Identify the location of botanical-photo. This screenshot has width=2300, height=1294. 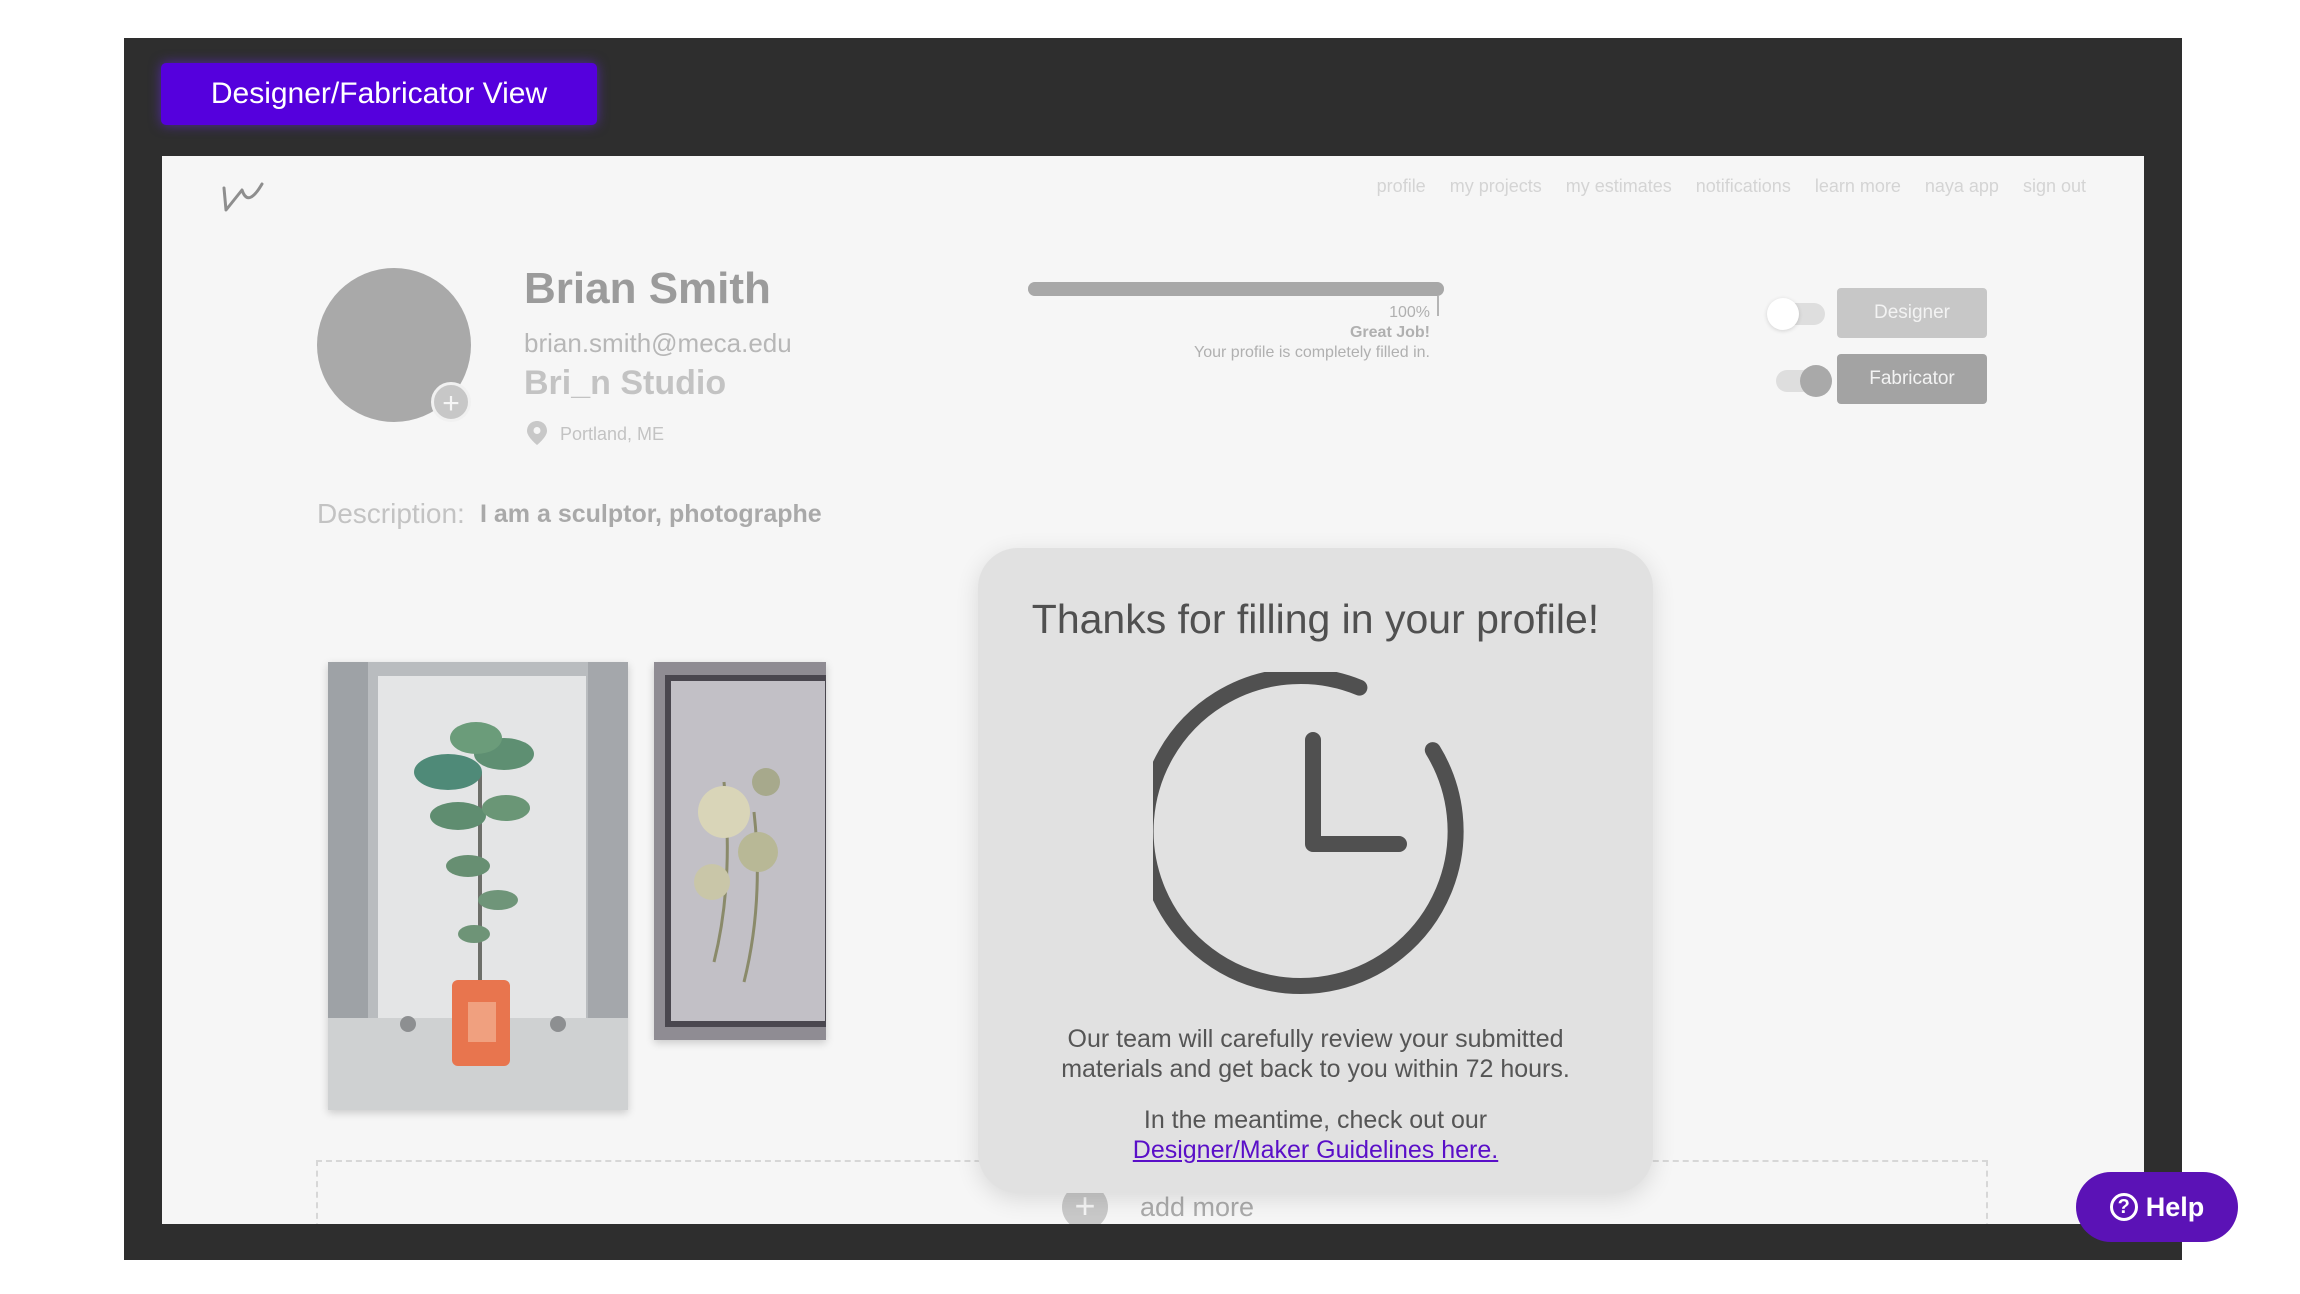
(740, 851).